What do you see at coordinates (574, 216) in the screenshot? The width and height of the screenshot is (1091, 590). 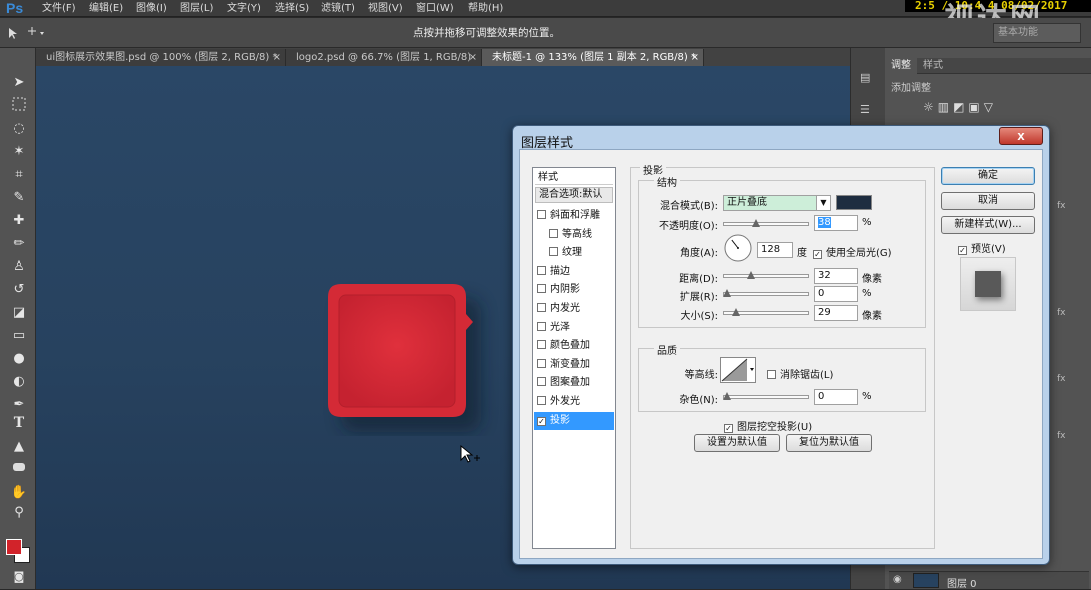 I see `style-item: 斜面和浮雕` at bounding box center [574, 216].